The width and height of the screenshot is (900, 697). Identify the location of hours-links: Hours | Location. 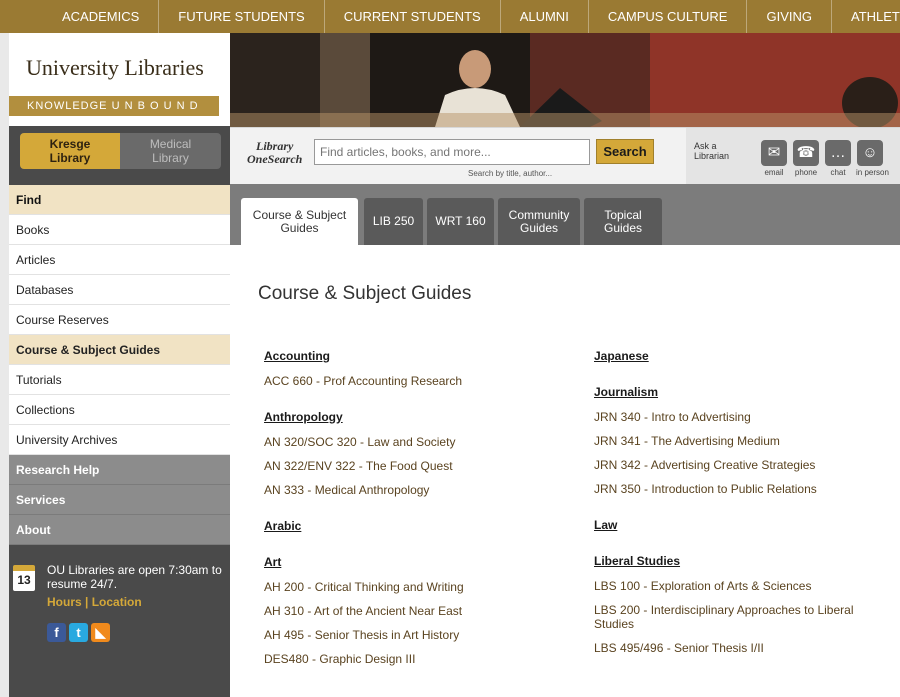
(94, 602).